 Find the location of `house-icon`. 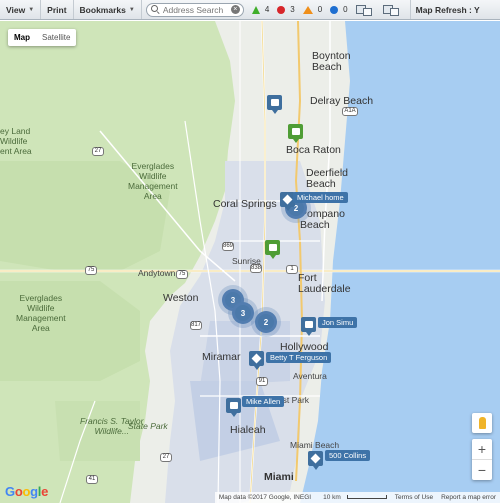

house-icon is located at coordinates (274, 102).